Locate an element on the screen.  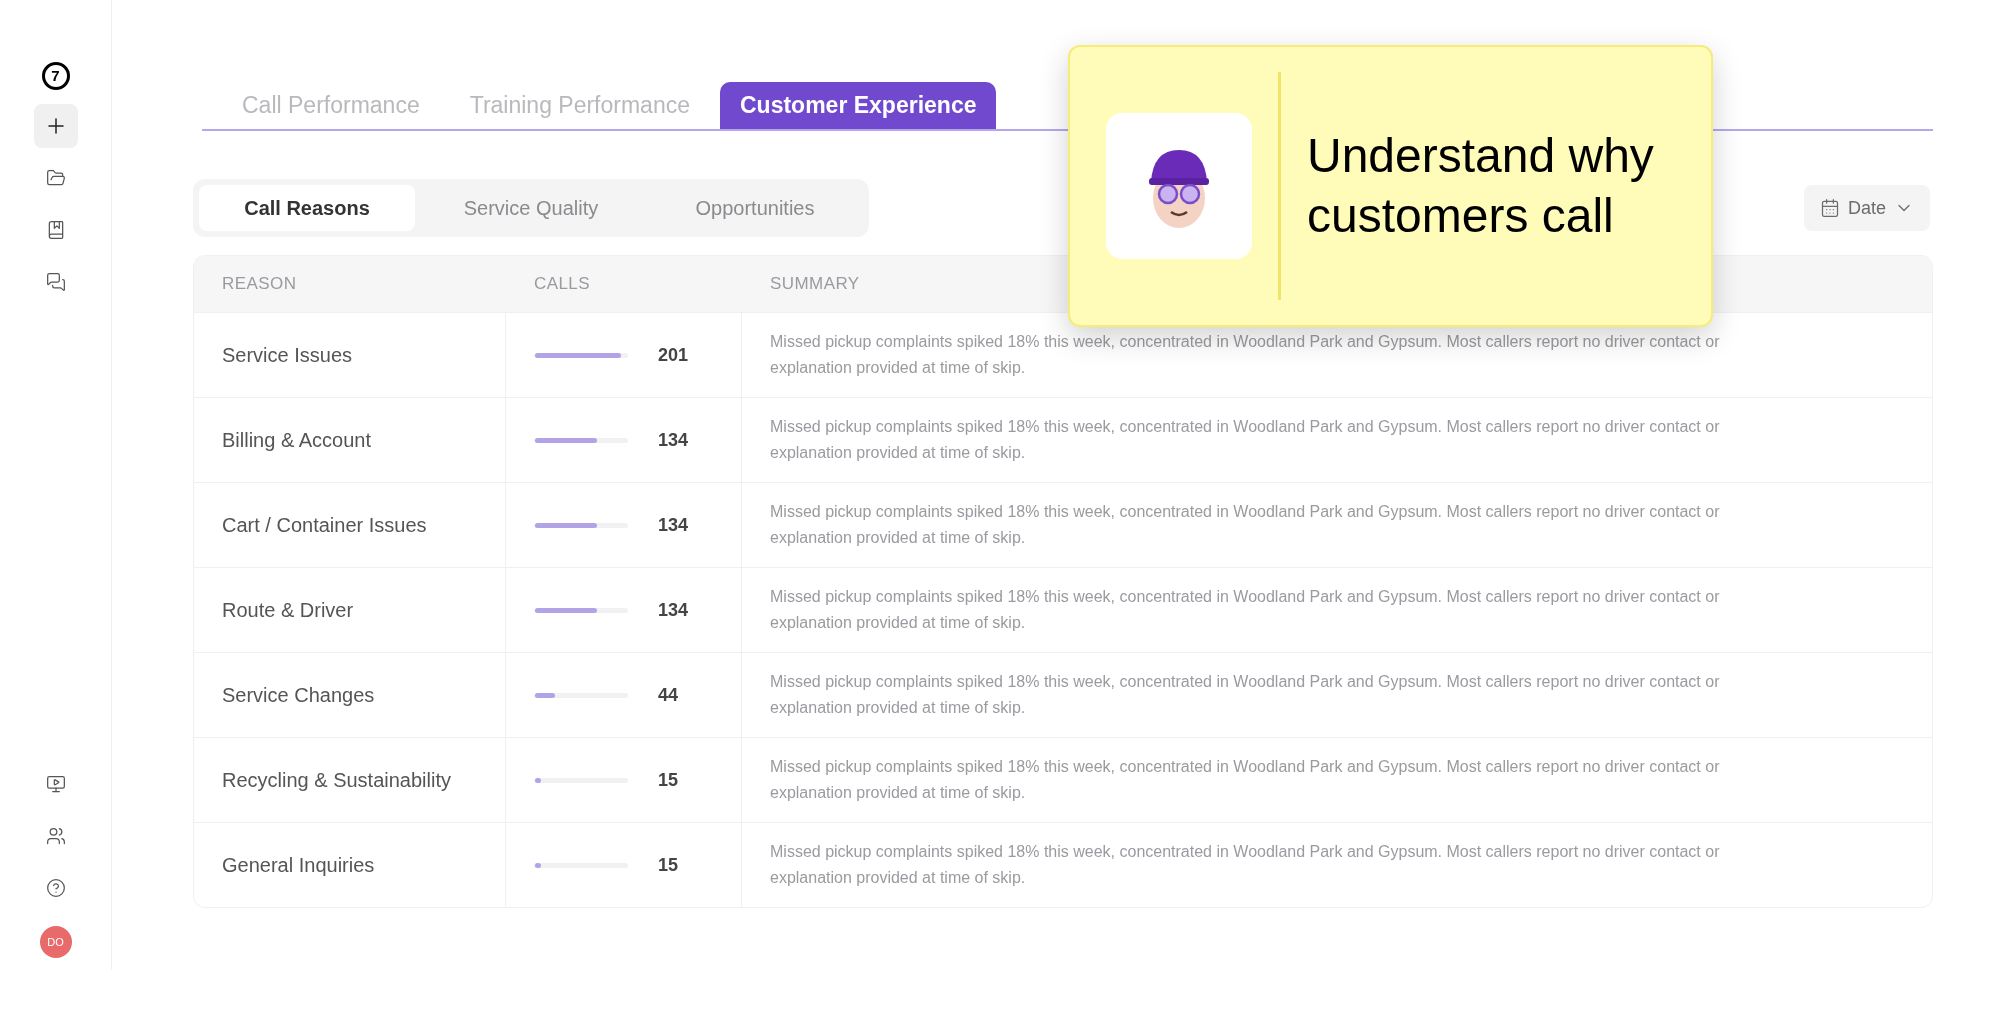
segment-tab: Call Reasons is located at coordinates (307, 208).